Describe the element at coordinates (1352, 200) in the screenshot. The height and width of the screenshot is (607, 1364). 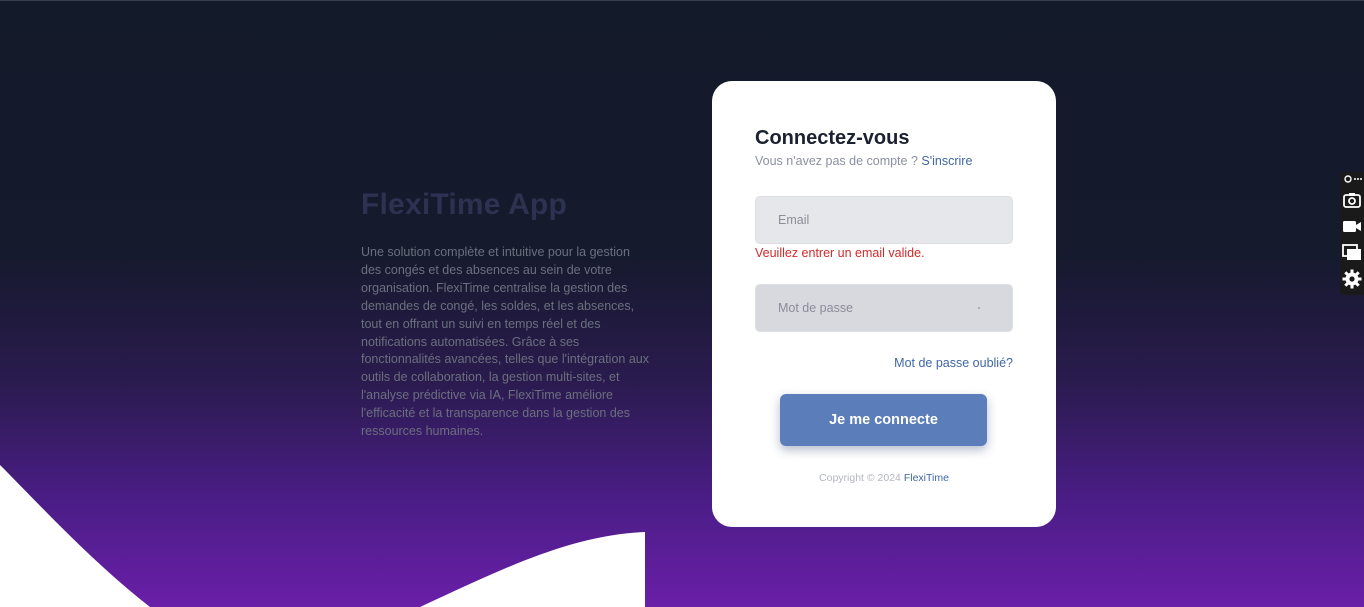
I see `camera-icon` at that location.